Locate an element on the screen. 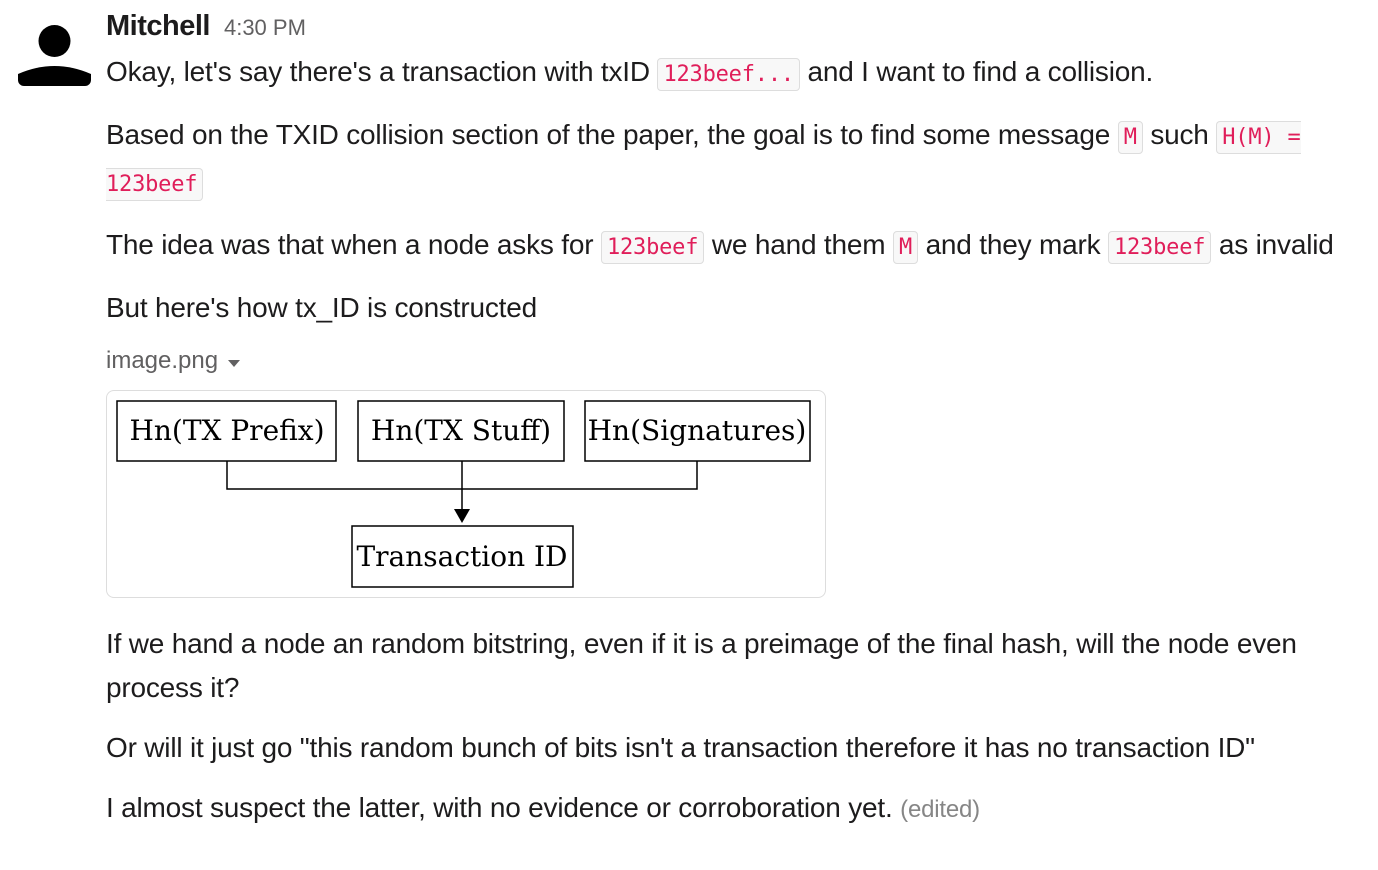 The width and height of the screenshot is (1378, 870). diagram-label-transaction-id: Transaction ID is located at coordinates (461, 556).